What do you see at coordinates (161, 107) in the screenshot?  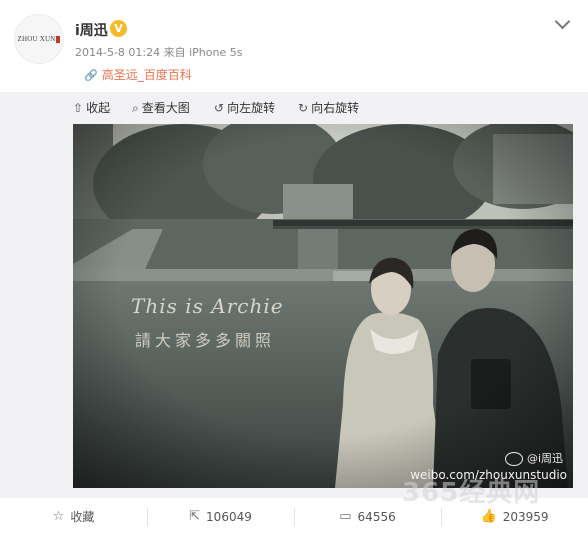 I see `view-large-button: ⌕ 查看大图` at bounding box center [161, 107].